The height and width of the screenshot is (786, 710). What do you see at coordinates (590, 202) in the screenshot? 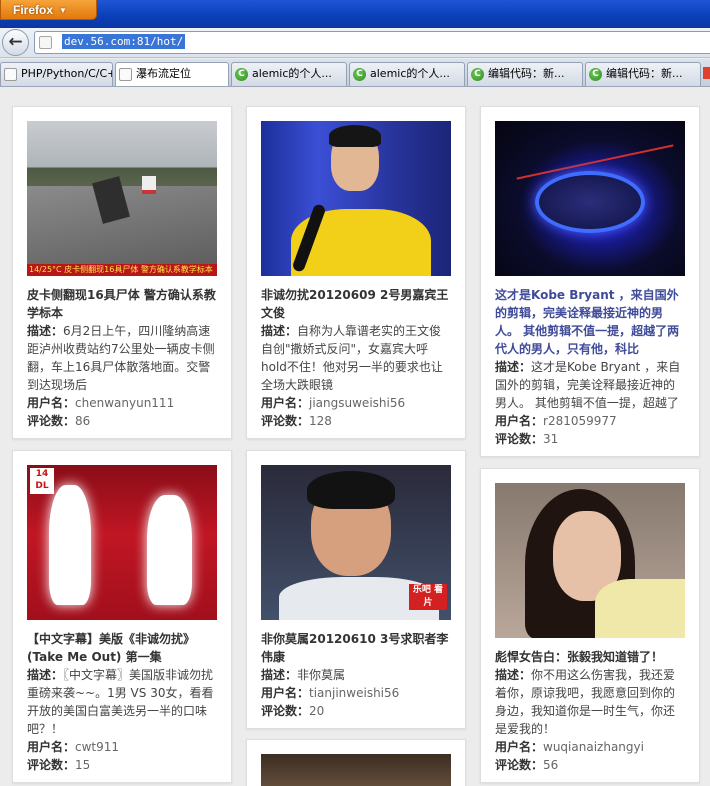
I see `thumbnail-arena` at bounding box center [590, 202].